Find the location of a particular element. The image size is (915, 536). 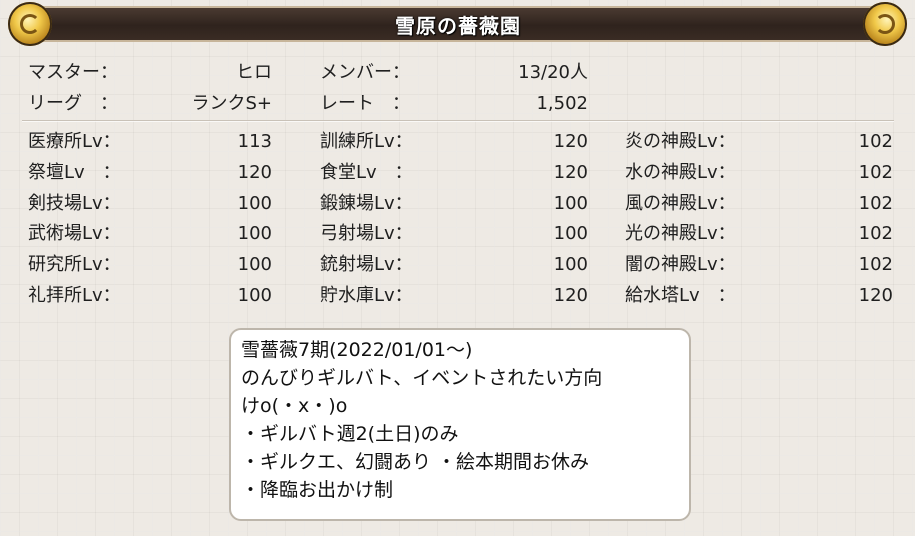

comment-line: のんびりギルバト、イベントされたい方向 is located at coordinates (422, 378).